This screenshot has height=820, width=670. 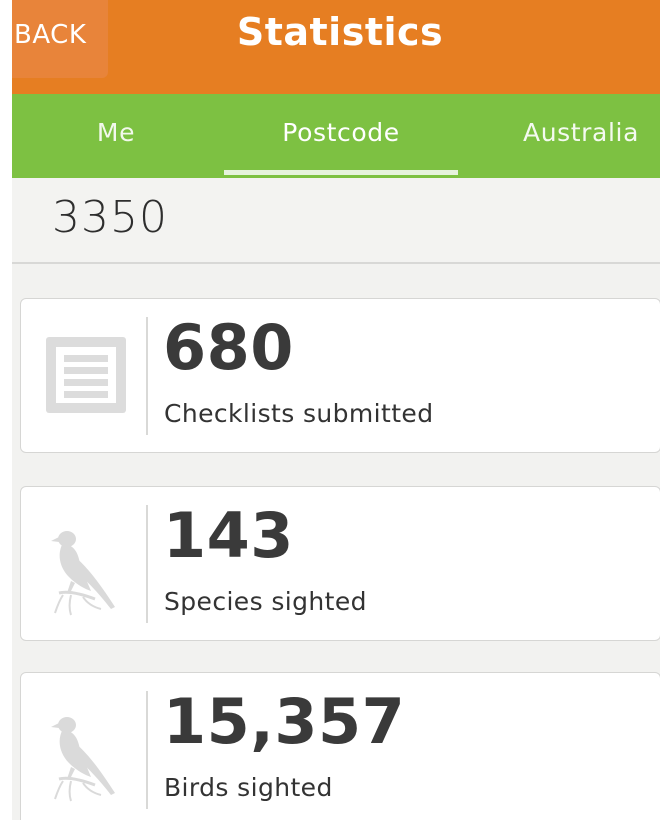 I want to click on screen-edge-left, so click(x=6, y=410).